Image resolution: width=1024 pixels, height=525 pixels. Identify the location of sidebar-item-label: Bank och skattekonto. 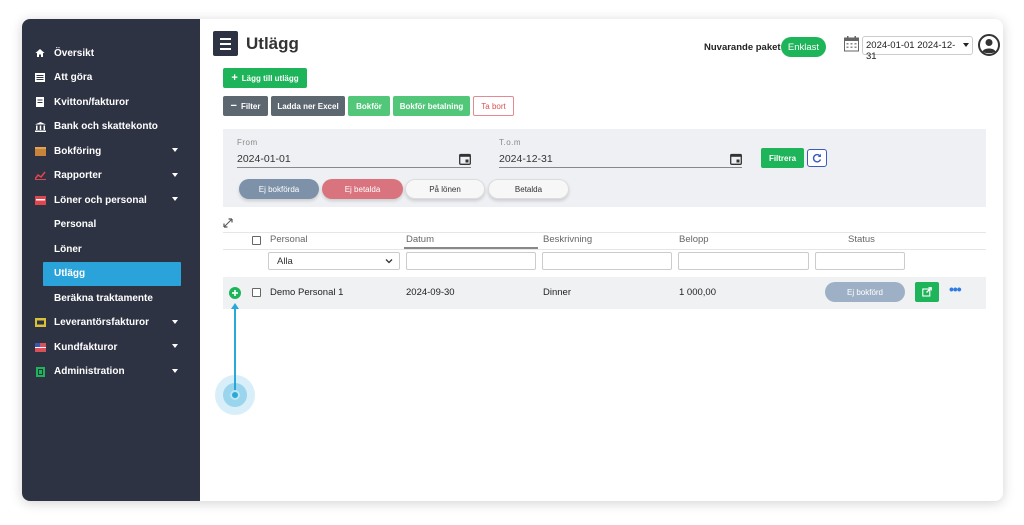
(106, 127).